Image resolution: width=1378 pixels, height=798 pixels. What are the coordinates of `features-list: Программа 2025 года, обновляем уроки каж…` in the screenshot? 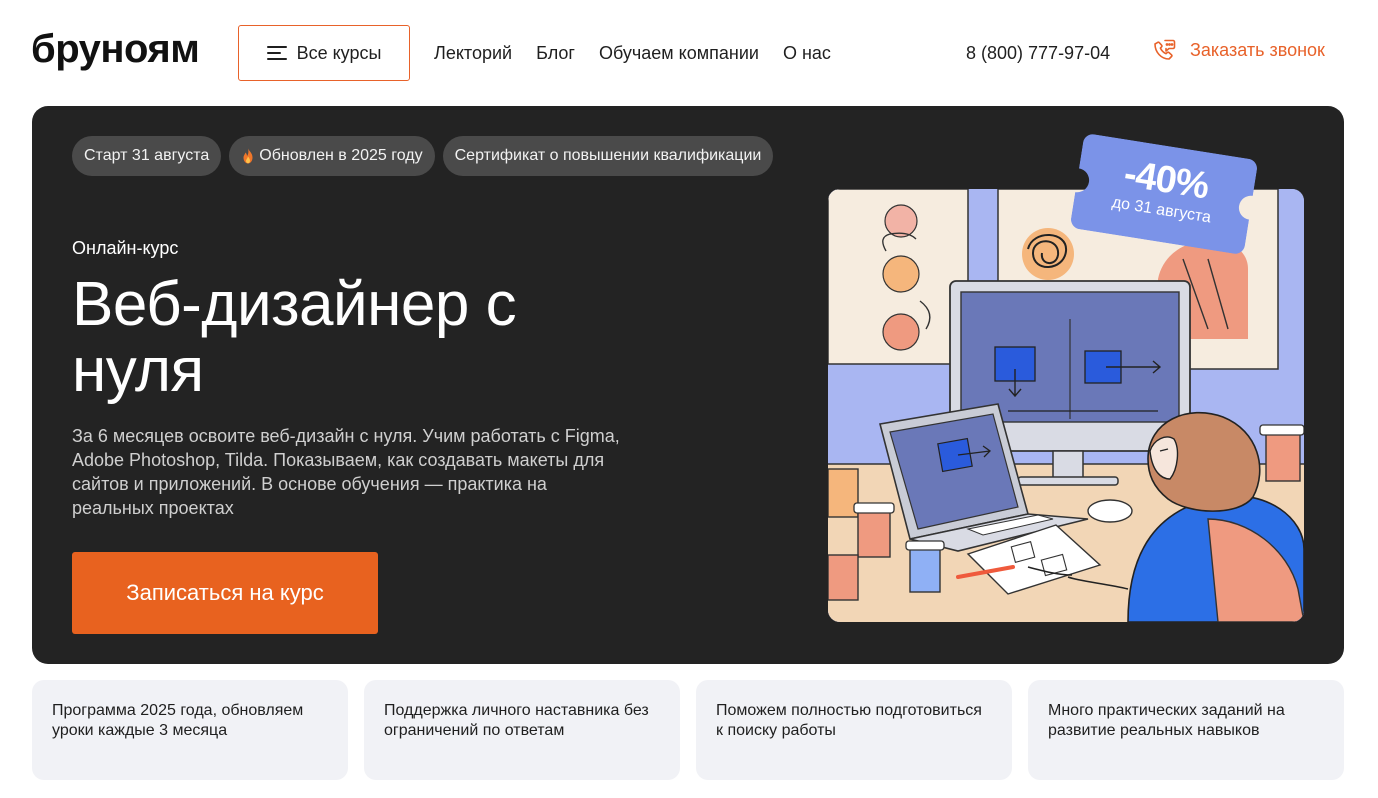 It's located at (688, 730).